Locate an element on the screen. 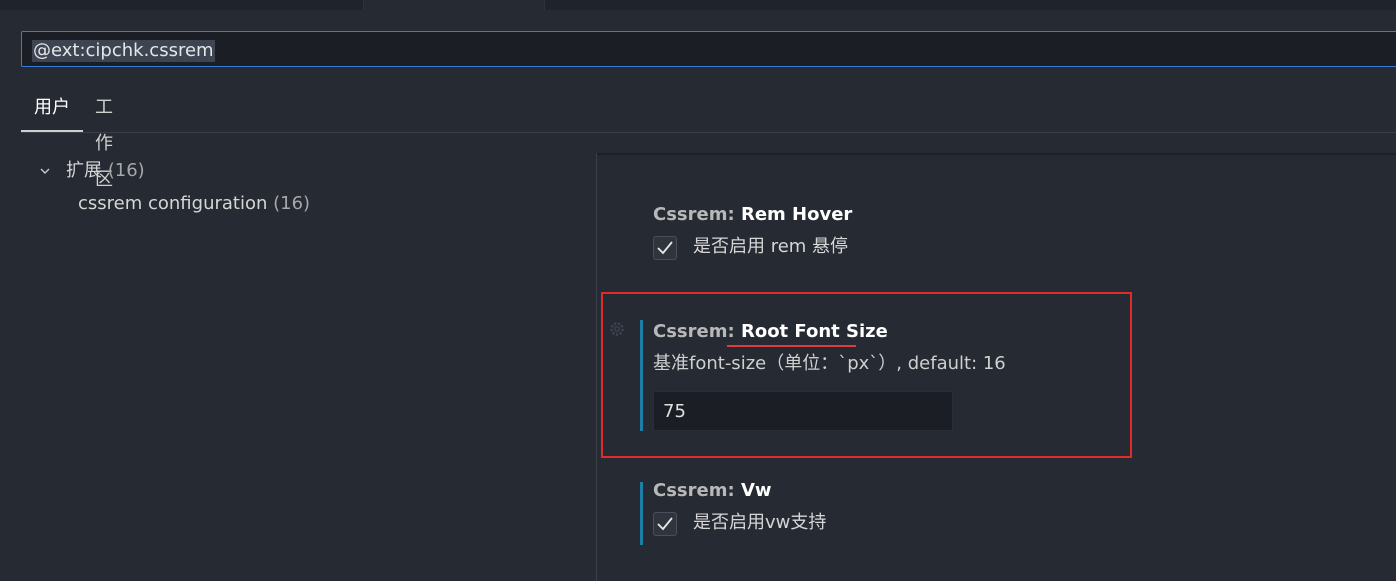  settings-list-top-border is located at coordinates (996, 154).